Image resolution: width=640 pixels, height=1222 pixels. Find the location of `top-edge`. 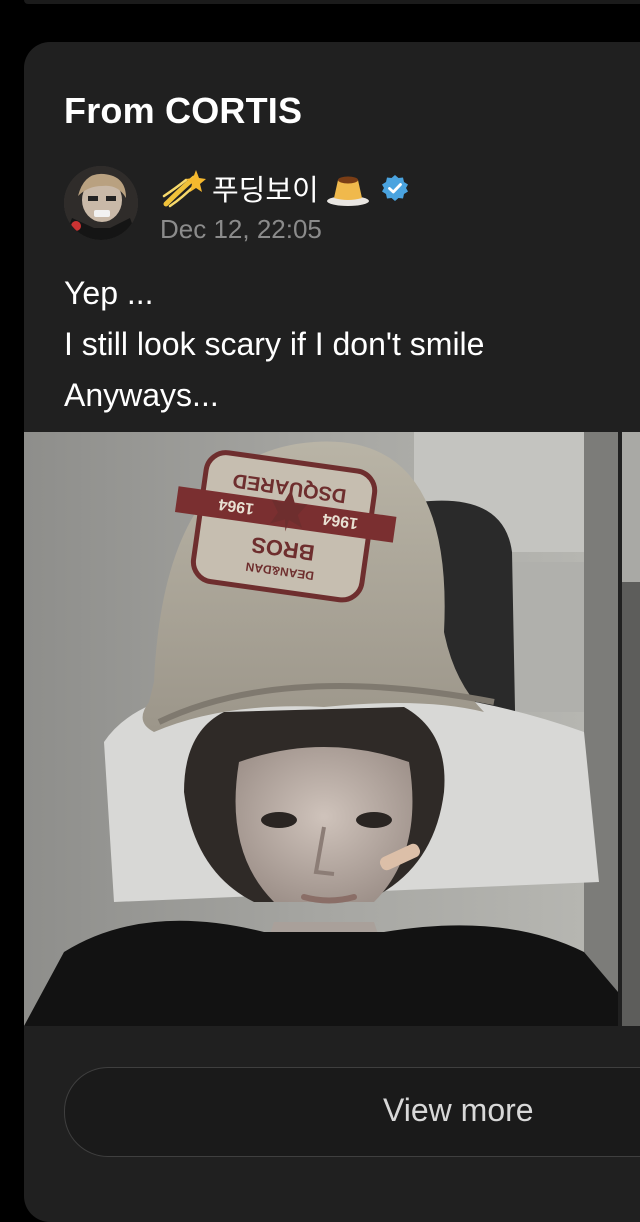

top-edge is located at coordinates (320, 13).